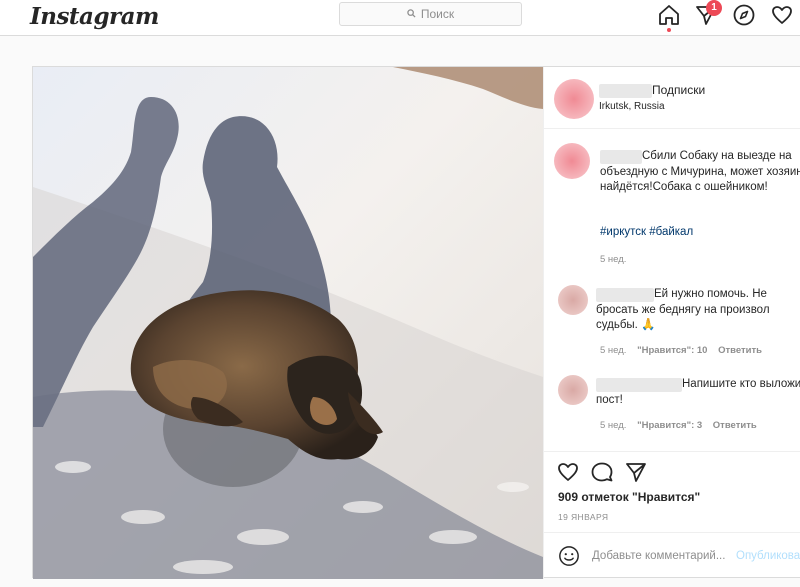 The image size is (800, 587). Describe the element at coordinates (572, 161) in the screenshot. I see `caption-avatar` at that location.